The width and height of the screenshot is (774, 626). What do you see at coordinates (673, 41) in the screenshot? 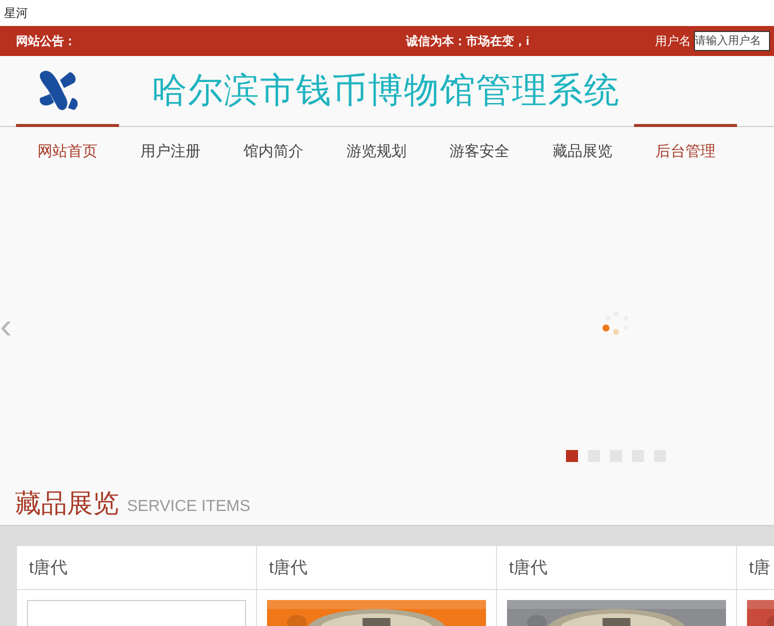
I see `username-label: 用户名` at bounding box center [673, 41].